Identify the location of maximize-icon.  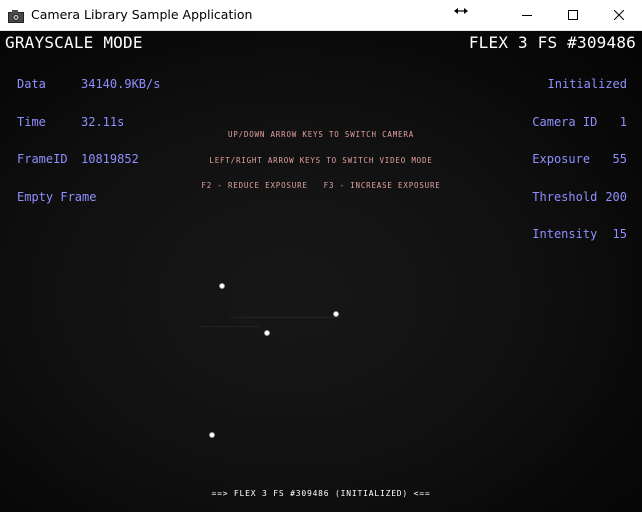
(573, 15).